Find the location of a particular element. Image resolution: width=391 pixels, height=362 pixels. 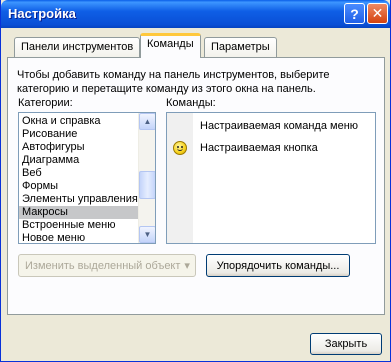

list-item-selected: Макросы is located at coordinates (79, 212).